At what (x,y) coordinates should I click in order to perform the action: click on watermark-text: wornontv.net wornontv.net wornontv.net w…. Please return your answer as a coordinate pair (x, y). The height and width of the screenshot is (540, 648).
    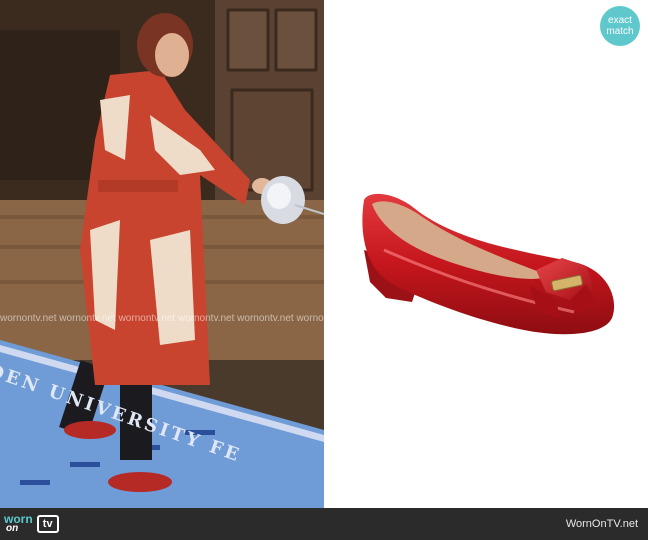
    Looking at the image, I should click on (162, 318).